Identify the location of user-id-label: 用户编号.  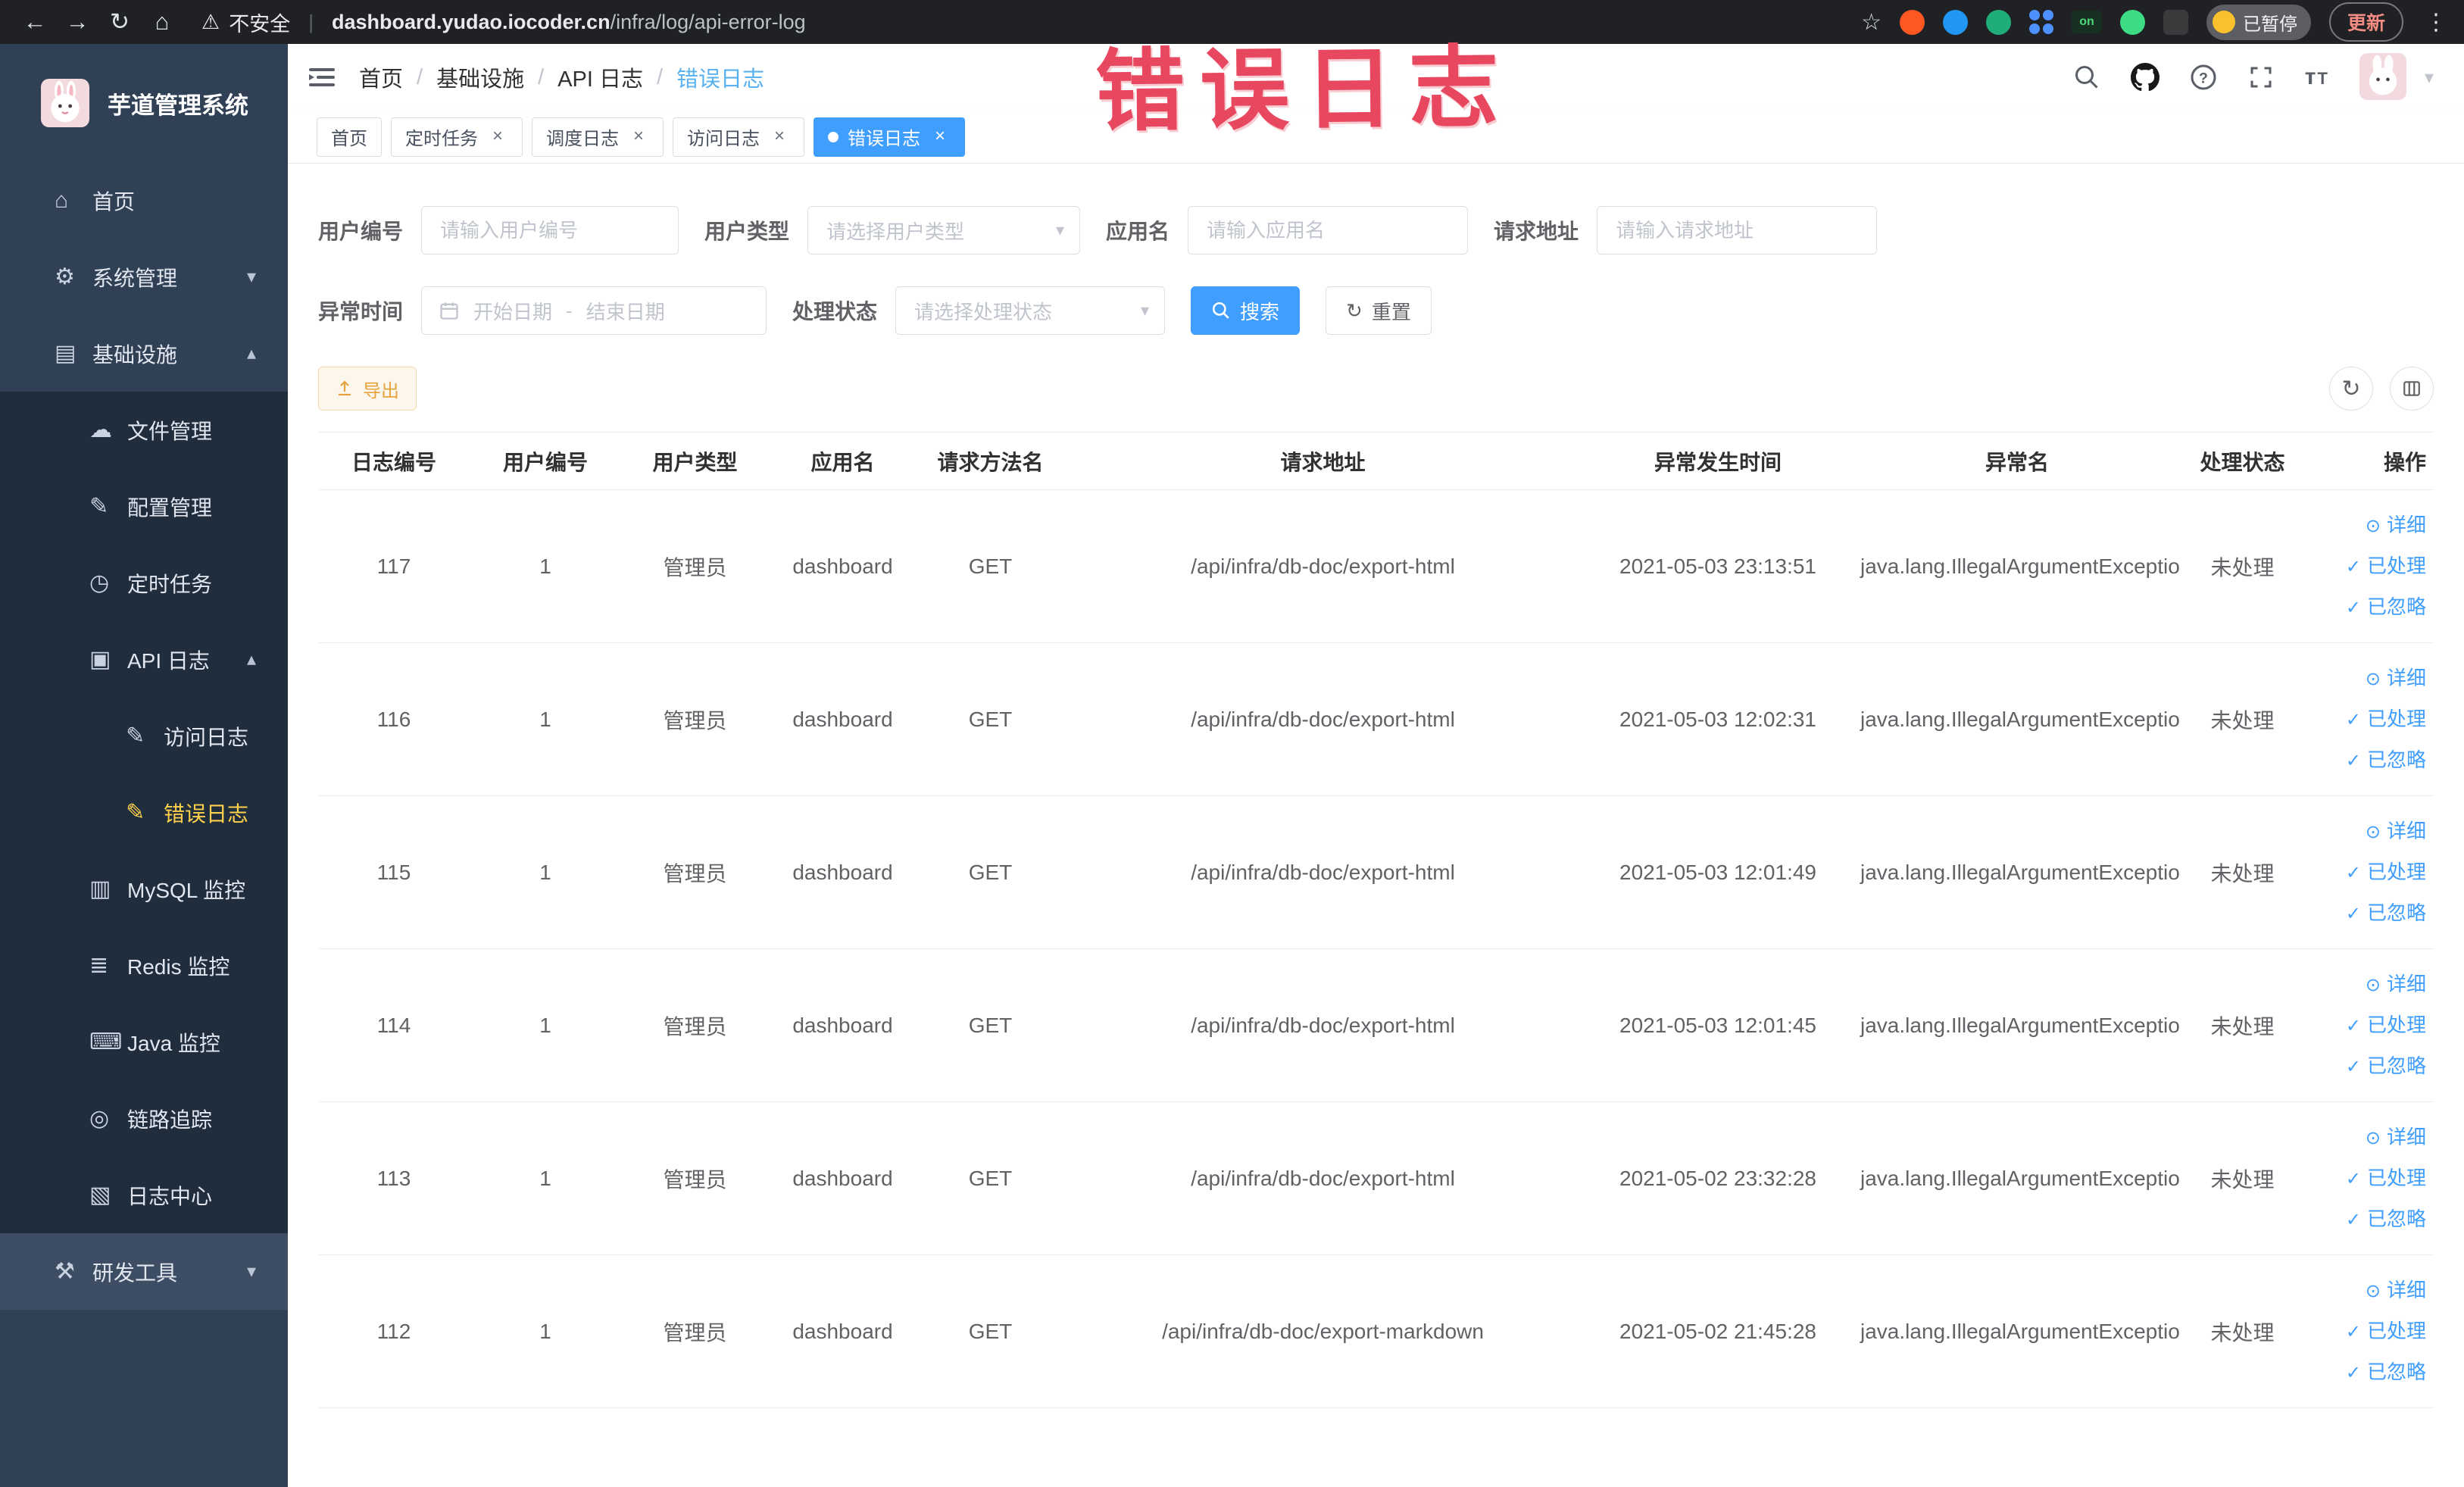
(361, 231).